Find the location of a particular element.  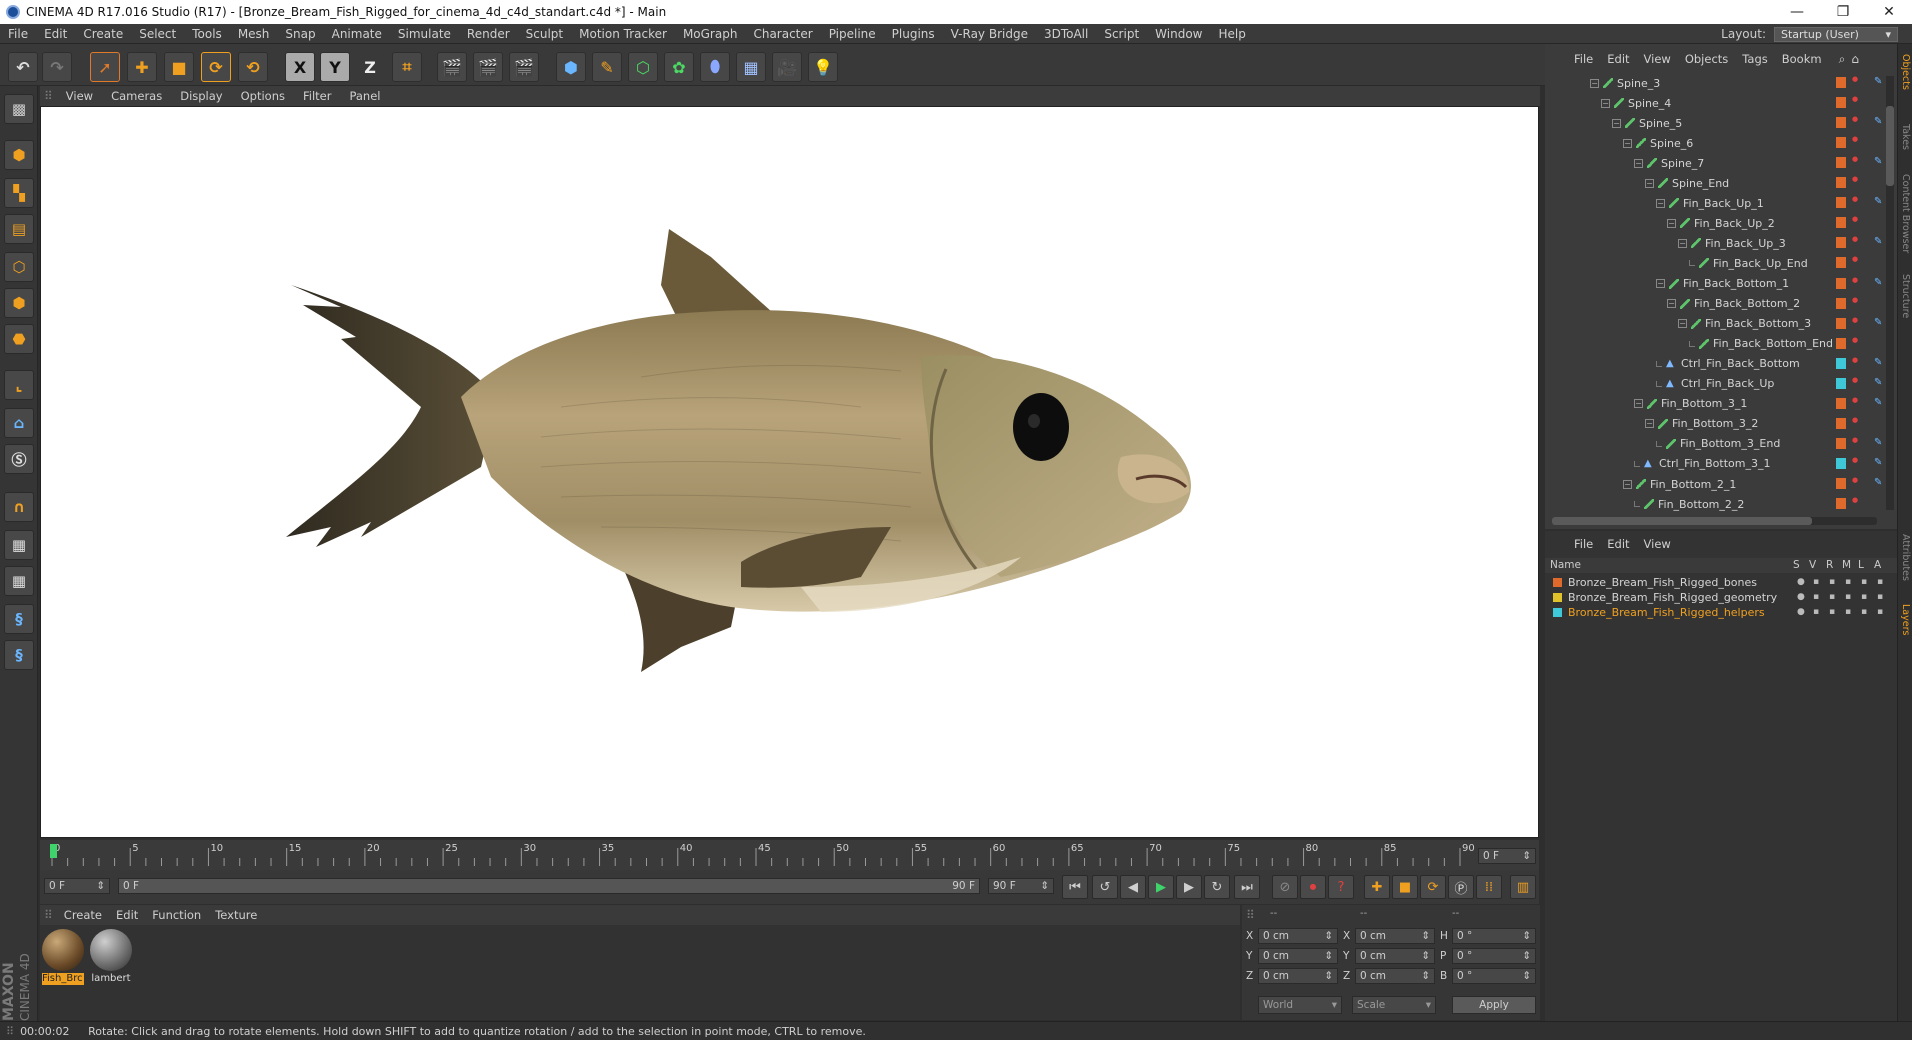

object-name: Spine_7 is located at coordinates (1682, 163).